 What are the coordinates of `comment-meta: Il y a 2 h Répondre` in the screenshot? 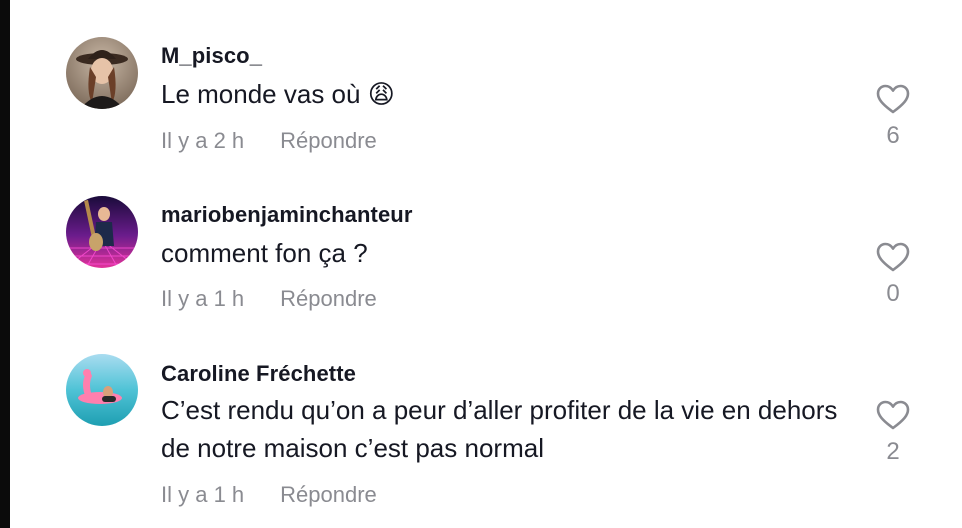 It's located at (269, 141).